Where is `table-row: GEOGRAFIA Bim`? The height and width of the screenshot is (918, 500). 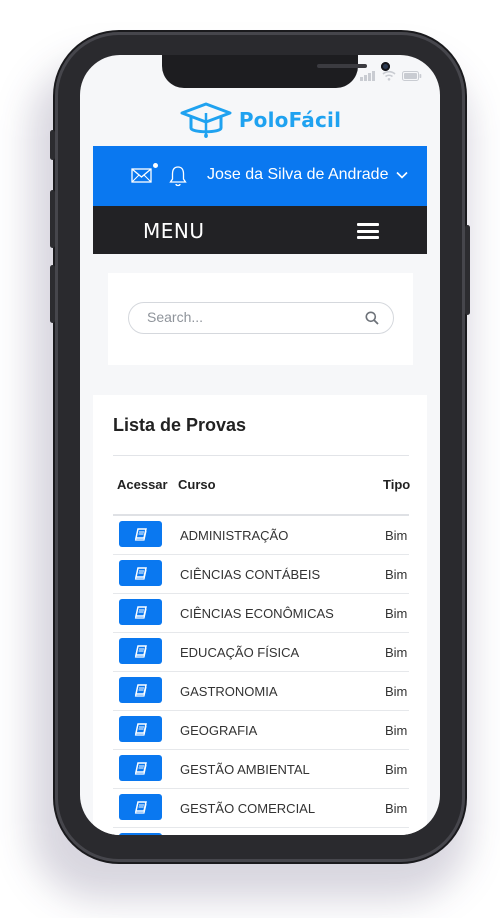 table-row: GEOGRAFIA Bim is located at coordinates (261, 730).